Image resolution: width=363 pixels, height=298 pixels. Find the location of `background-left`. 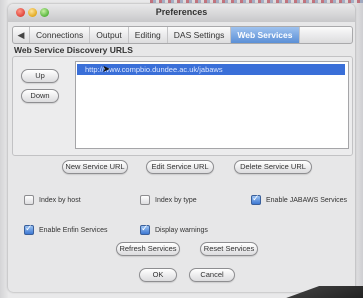

background-left is located at coordinates (4, 149).